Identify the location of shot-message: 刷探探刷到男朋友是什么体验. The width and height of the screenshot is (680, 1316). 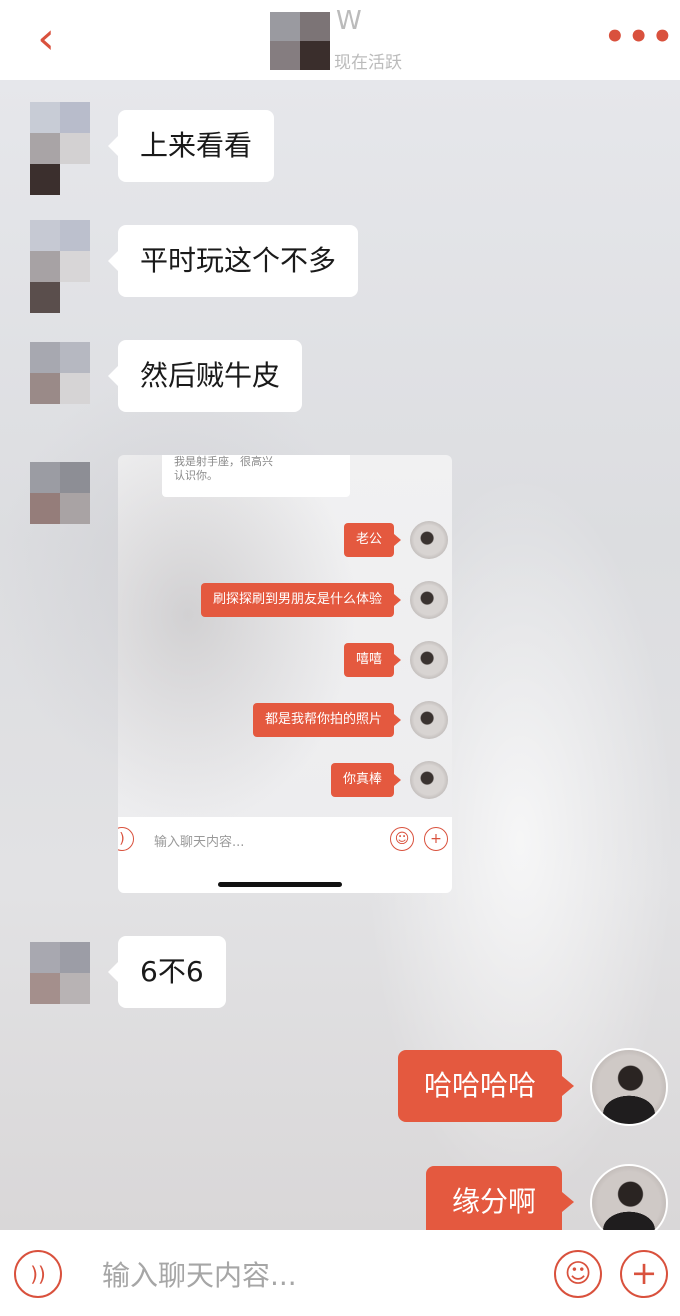
(301, 600).